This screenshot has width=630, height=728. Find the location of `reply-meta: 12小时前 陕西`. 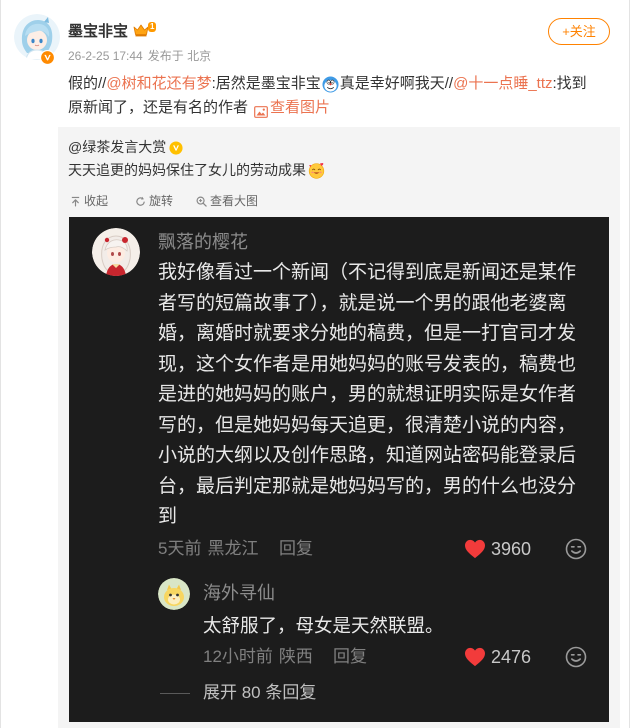

reply-meta: 12小时前 陕西 is located at coordinates (258, 657).